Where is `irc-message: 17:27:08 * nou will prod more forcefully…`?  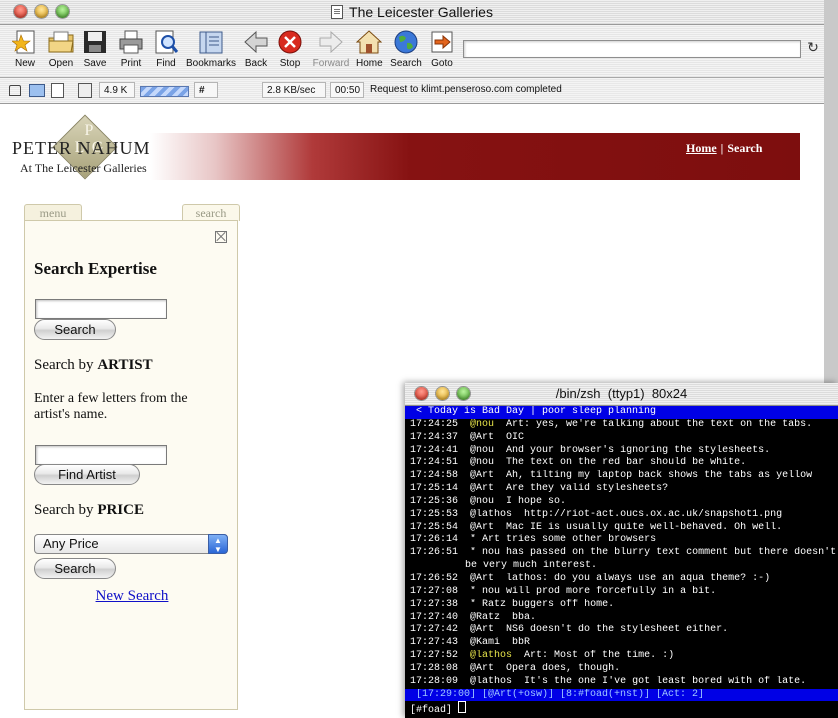
irc-message: 17:27:08 * nou will prod more forcefully… is located at coordinates (621, 592).